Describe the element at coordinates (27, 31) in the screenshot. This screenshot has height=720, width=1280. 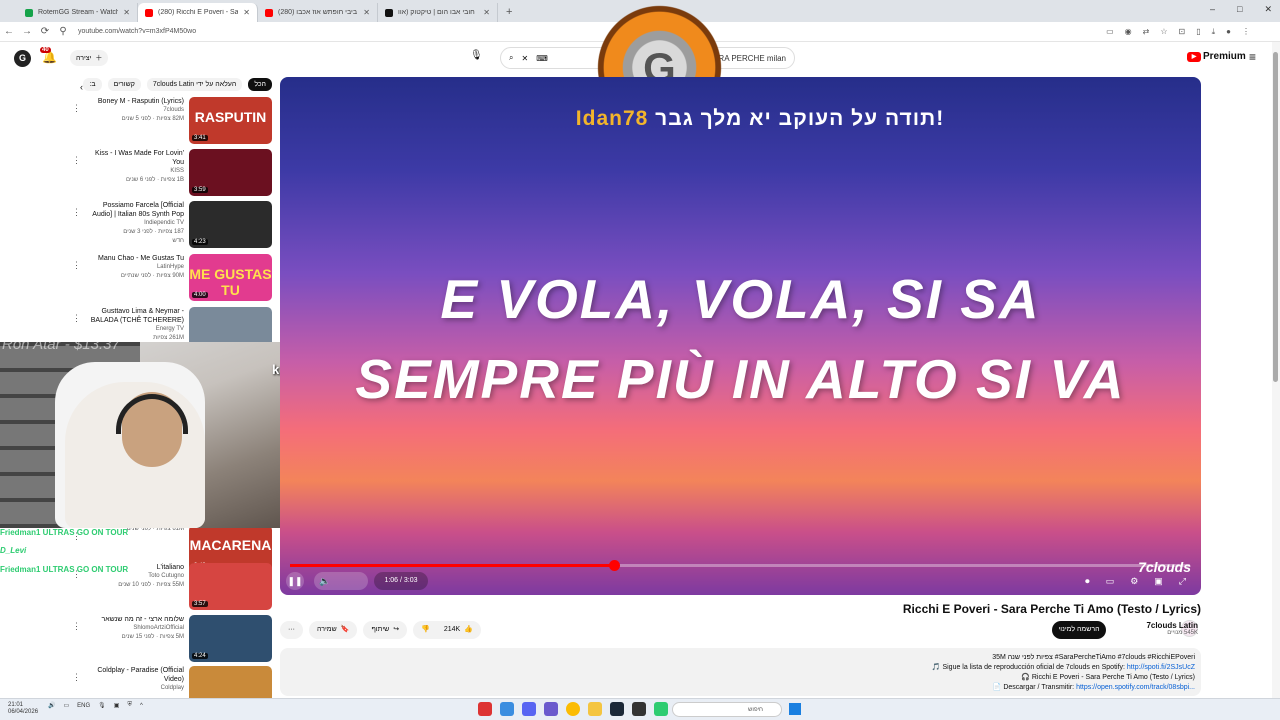
I see `forward-icon: →` at that location.